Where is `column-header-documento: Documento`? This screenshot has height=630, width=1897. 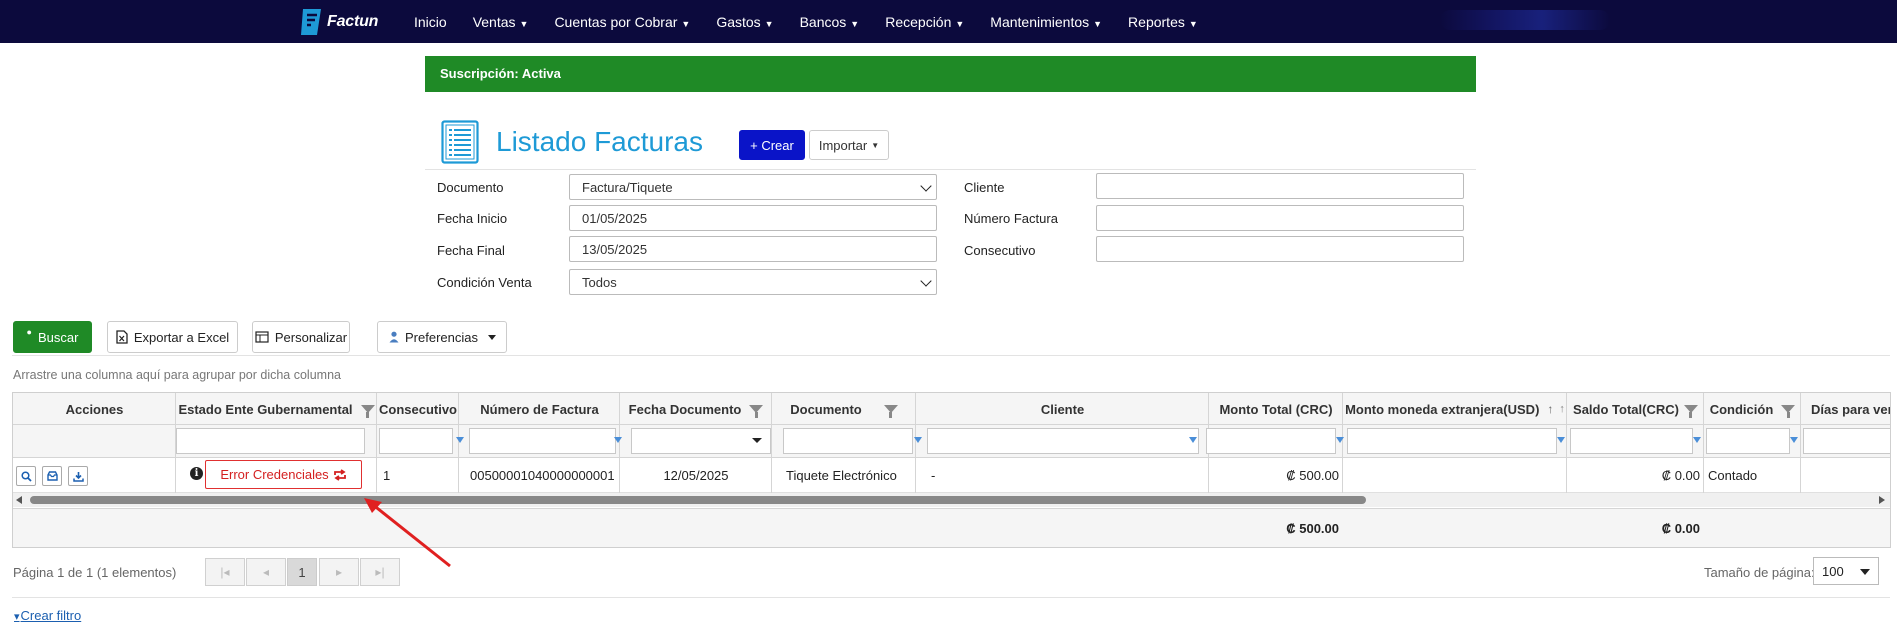
column-header-documento: Documento is located at coordinates (844, 409).